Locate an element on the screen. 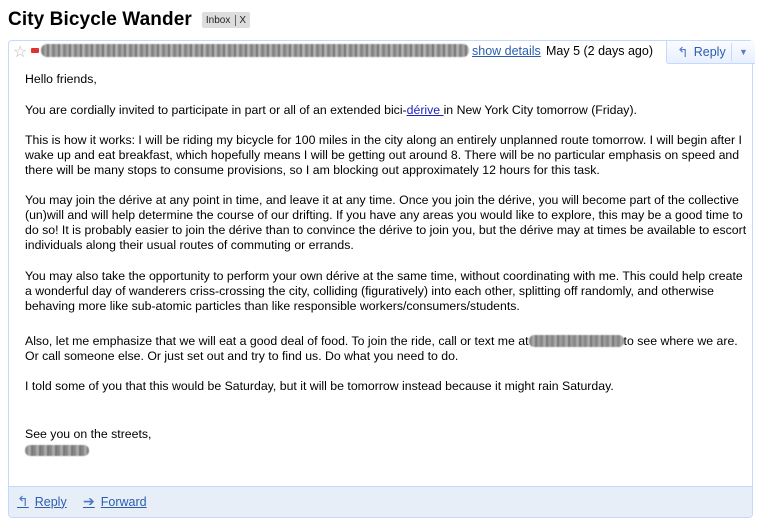  remove-label-button: X is located at coordinates (242, 20).